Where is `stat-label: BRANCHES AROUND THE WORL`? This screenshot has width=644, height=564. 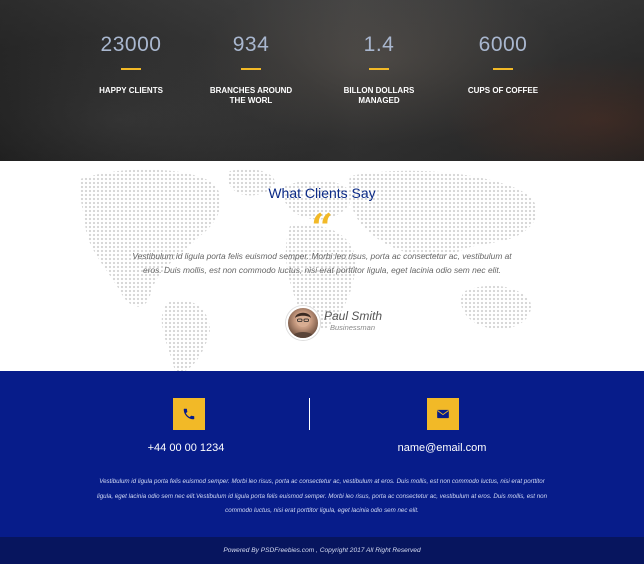 stat-label: BRANCHES AROUND THE WORL is located at coordinates (251, 95).